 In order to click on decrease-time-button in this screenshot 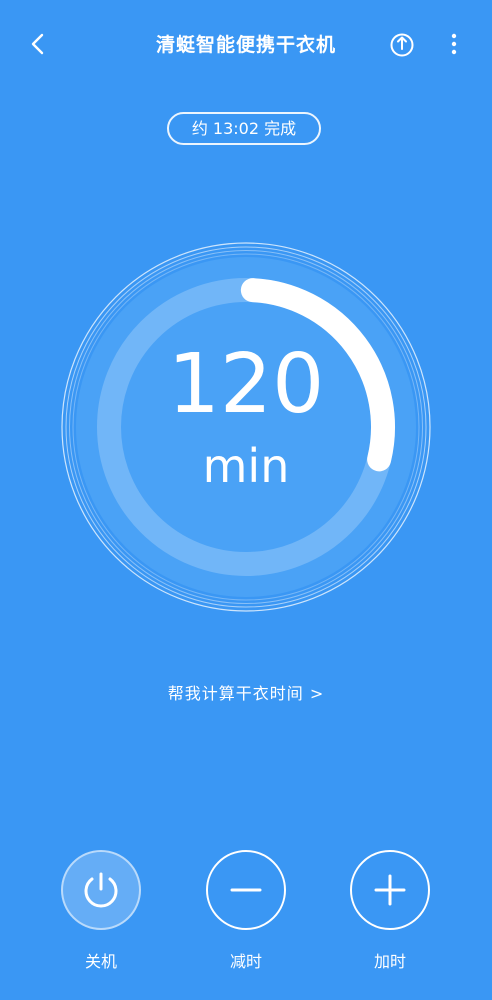, I will do `click(246, 890)`.